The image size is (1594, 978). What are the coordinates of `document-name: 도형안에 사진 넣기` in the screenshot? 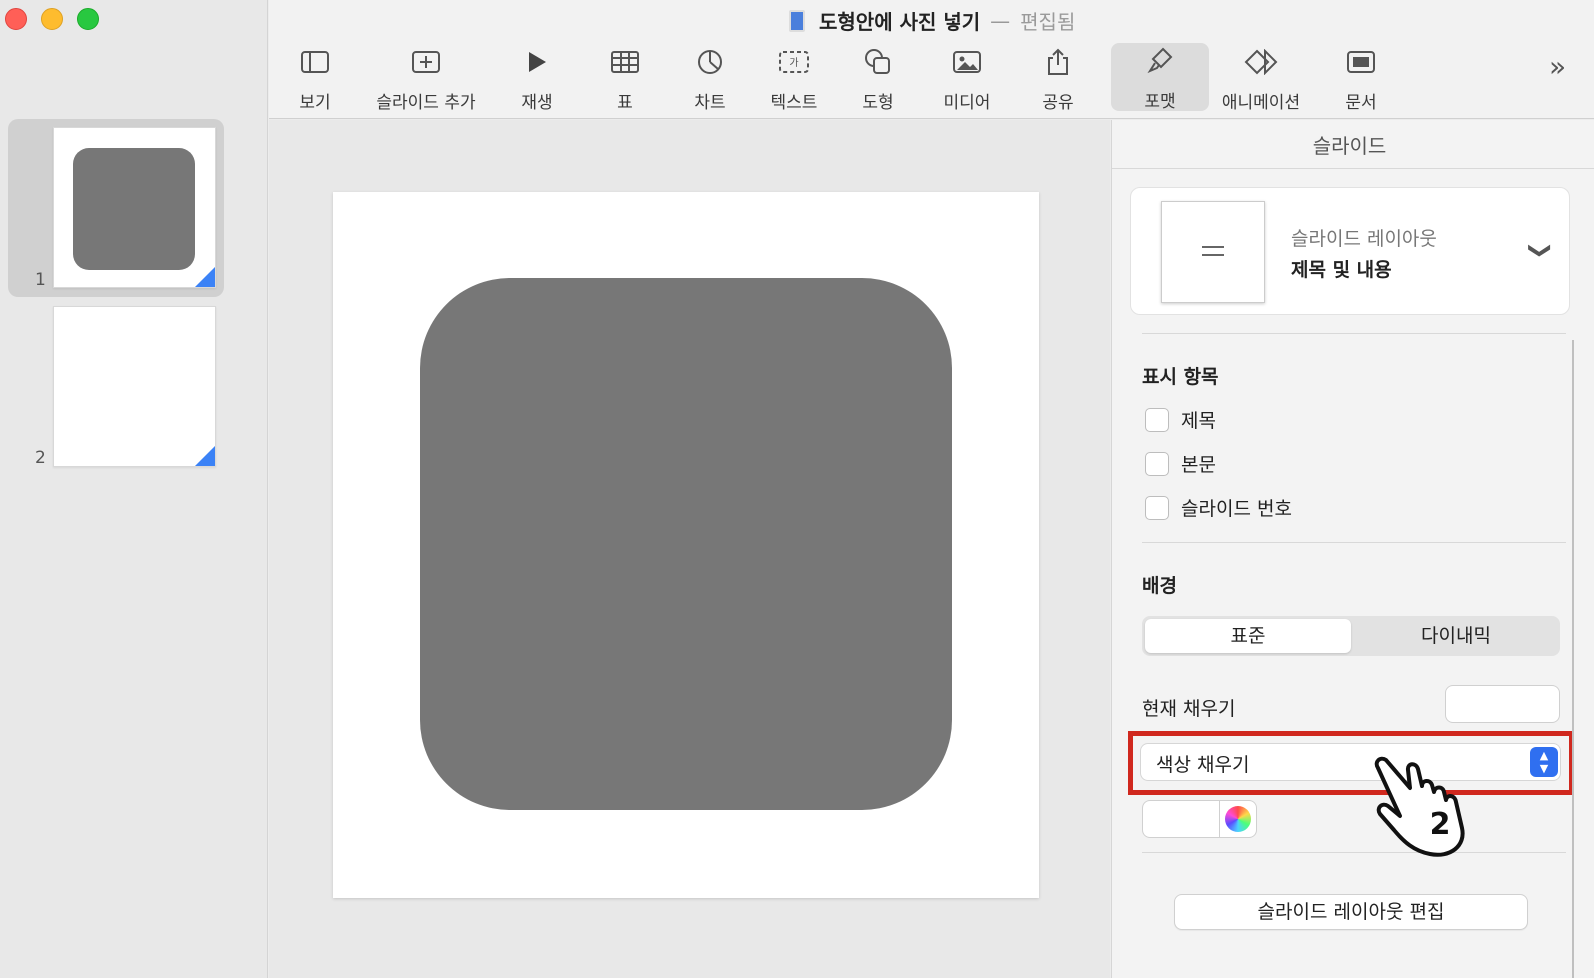 It's located at (900, 22).